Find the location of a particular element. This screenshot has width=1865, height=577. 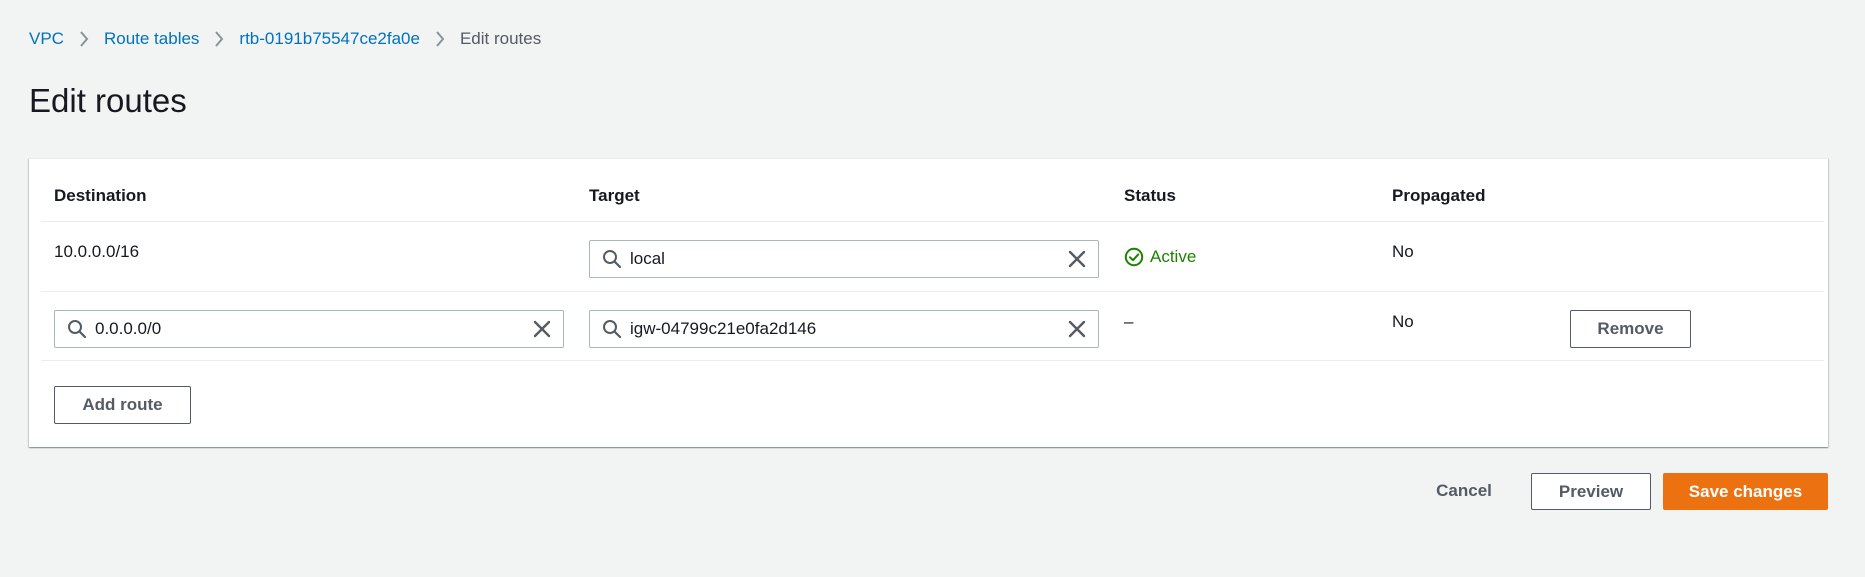

header-divider is located at coordinates (932, 221).